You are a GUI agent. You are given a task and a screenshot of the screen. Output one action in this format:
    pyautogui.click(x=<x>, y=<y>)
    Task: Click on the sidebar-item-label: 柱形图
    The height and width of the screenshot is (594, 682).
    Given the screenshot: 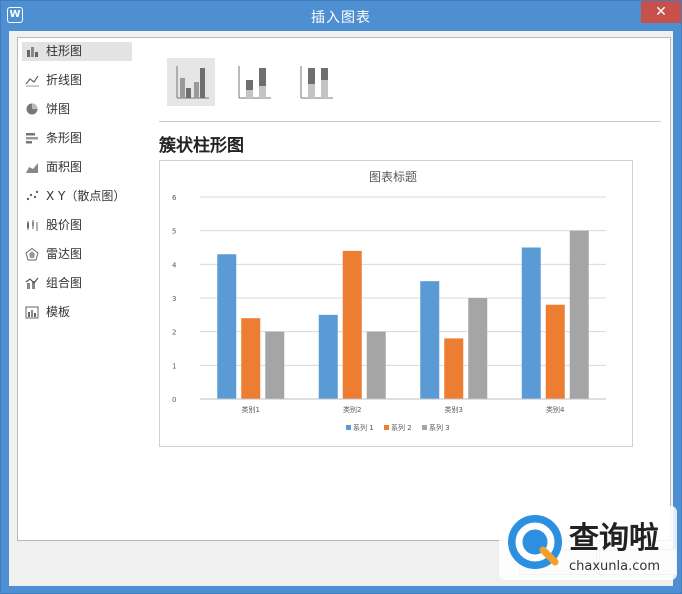 What is the action you would take?
    pyautogui.click(x=64, y=51)
    